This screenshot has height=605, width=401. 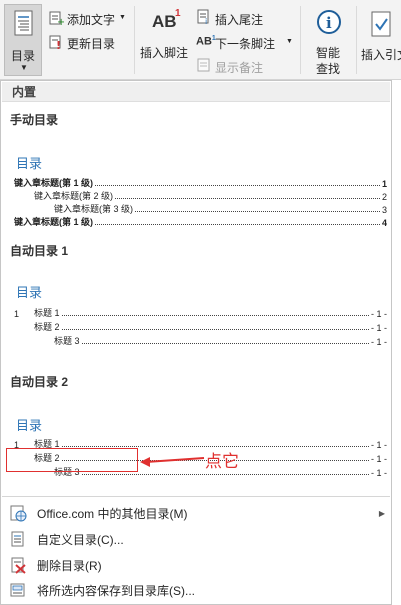 I want to click on update-toc-button: ! 更新目录, so click(x=89, y=42).